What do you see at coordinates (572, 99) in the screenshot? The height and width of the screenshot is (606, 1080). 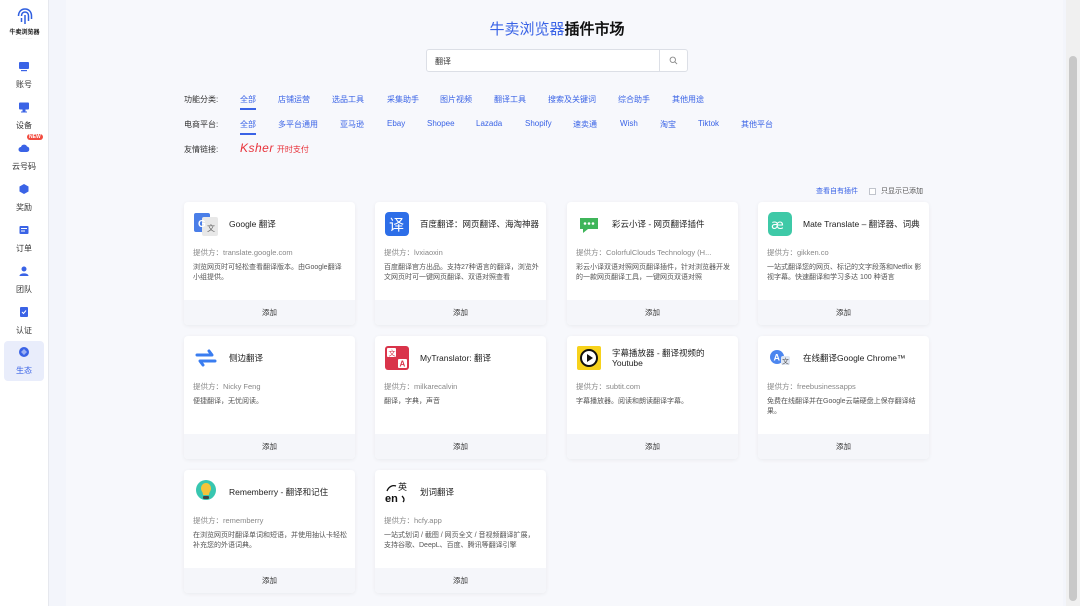 I see `category-option-search-keyword: 搜索及关键词` at bounding box center [572, 99].